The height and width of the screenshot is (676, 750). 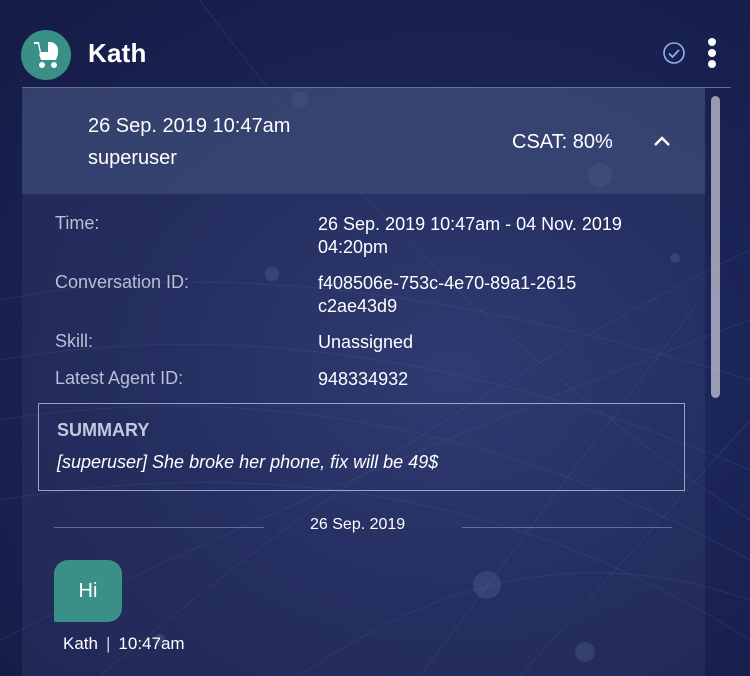 What do you see at coordinates (189, 126) in the screenshot?
I see `conversation-date: 26 Sep. 2019 10:47am` at bounding box center [189, 126].